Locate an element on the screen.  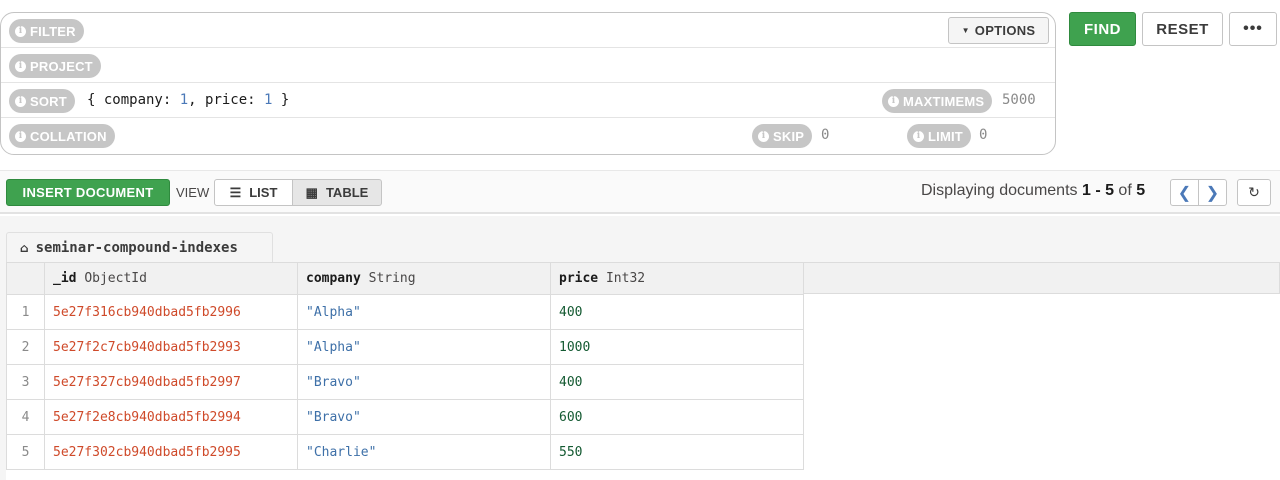
table-row: 4 5e27f2e8cb940dbad5fb2994 "Bravo" 600 is located at coordinates (405, 417).